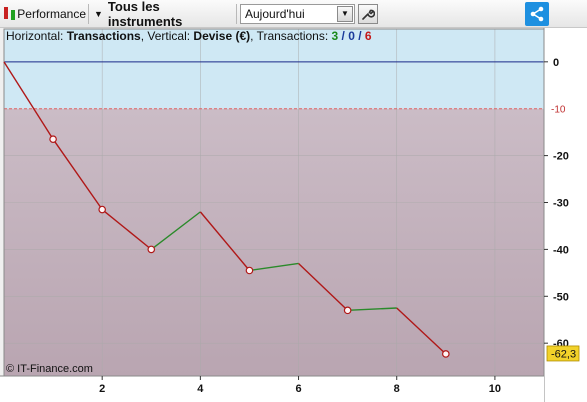 The image size is (587, 402). I want to click on last-value-label: -62,3, so click(563, 354).